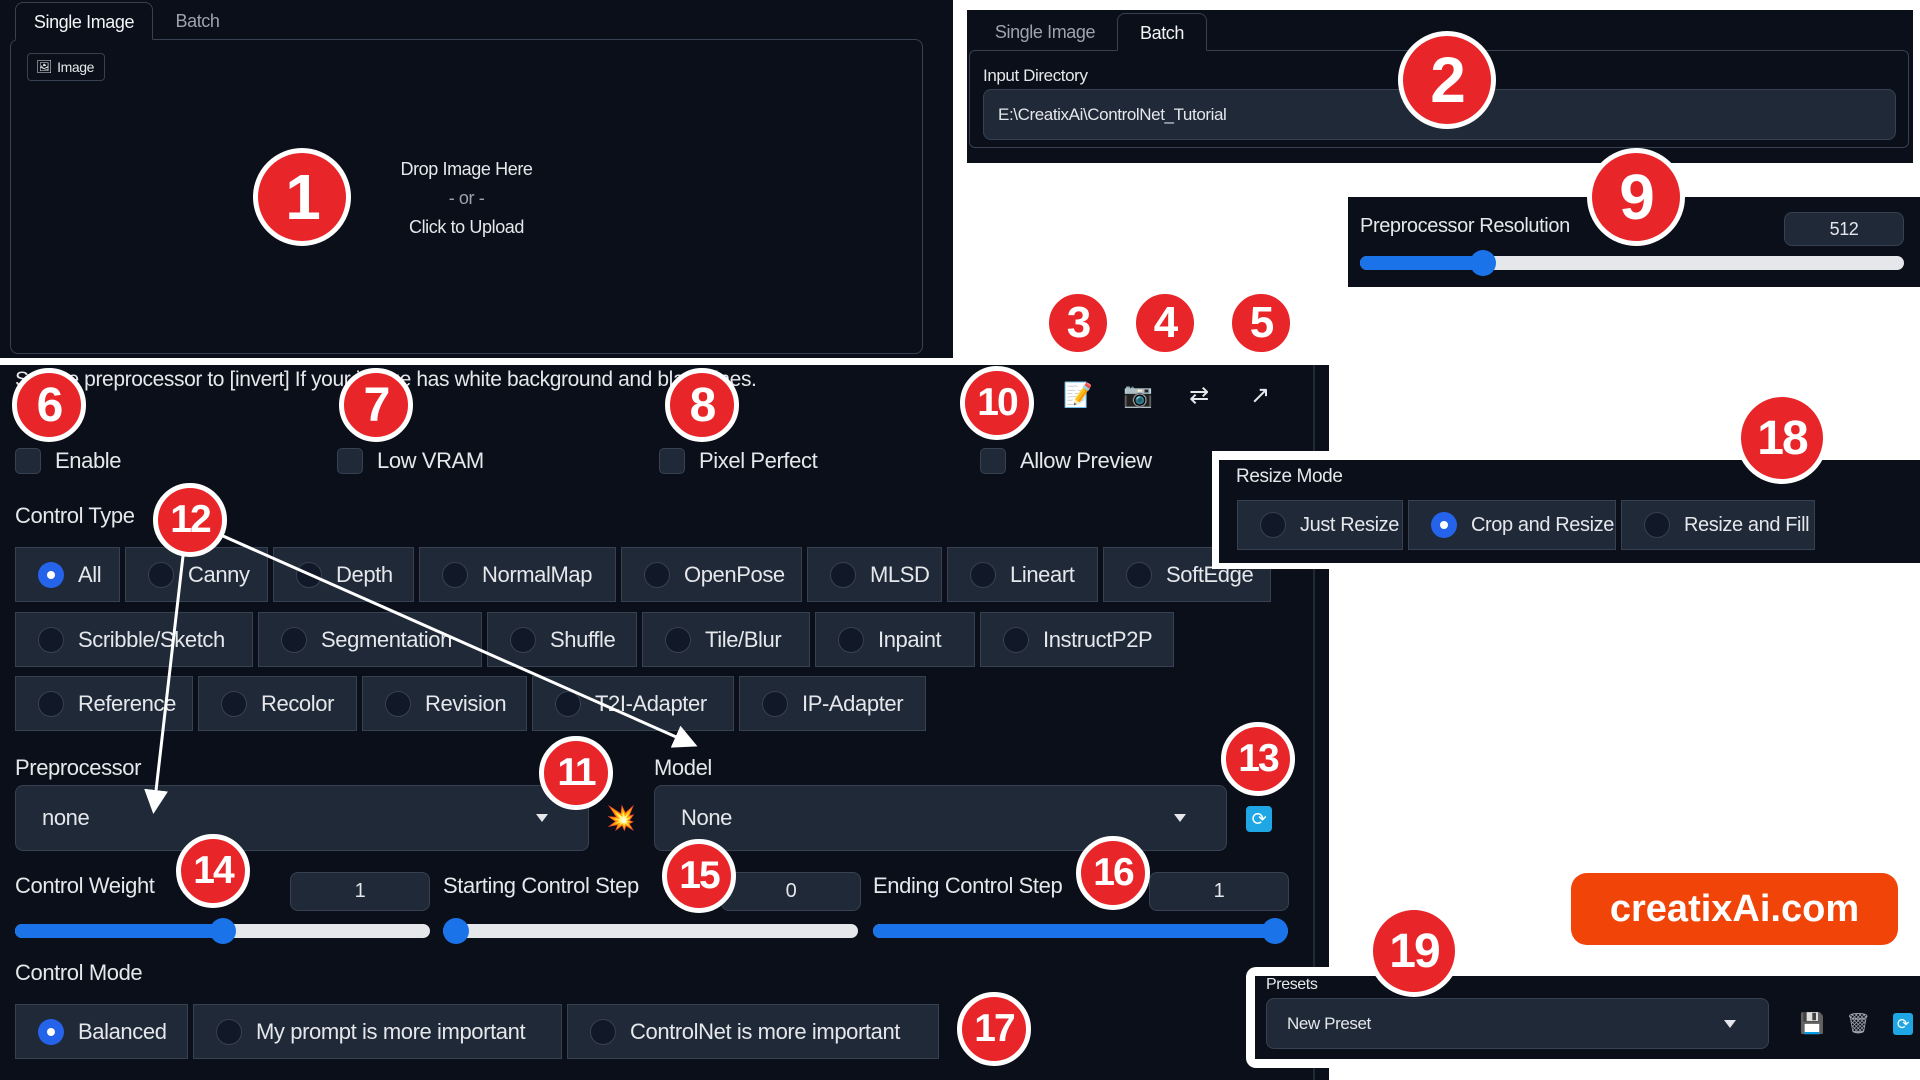 Image resolution: width=1920 pixels, height=1080 pixels. Describe the element at coordinates (1258, 759) in the screenshot. I see `annotation-badge-13: 13` at that location.